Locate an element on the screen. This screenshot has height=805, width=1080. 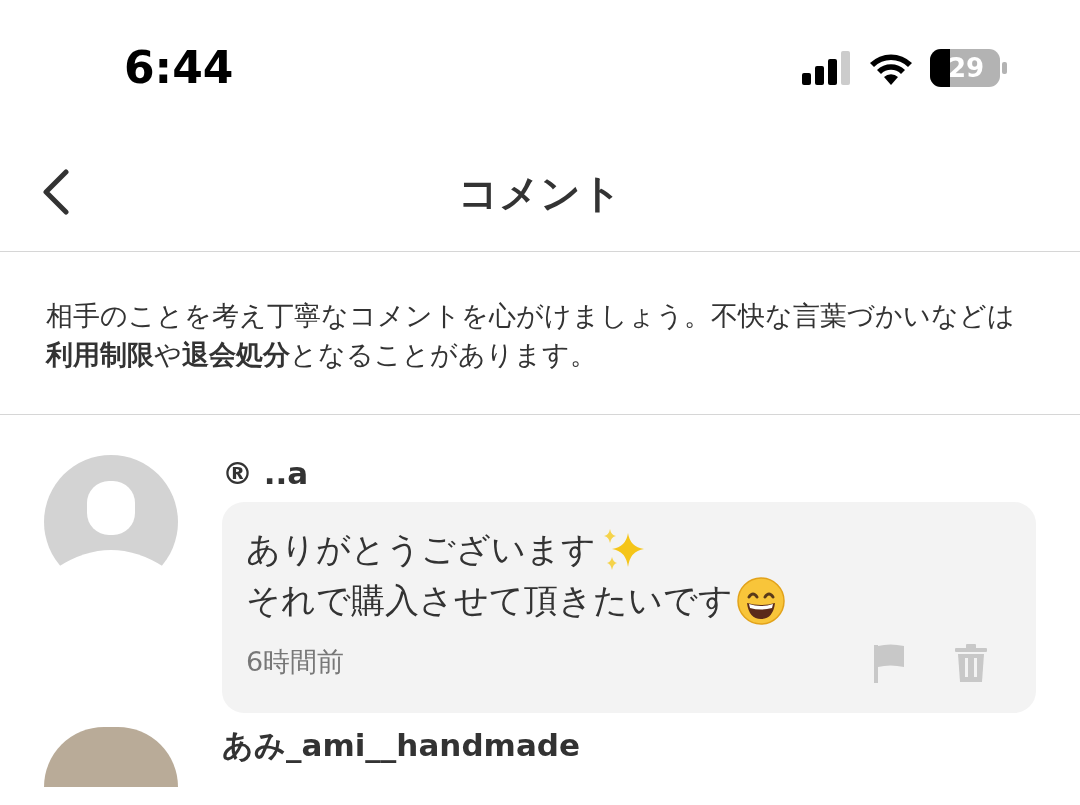
battery-icon is located at coordinates (969, 67).